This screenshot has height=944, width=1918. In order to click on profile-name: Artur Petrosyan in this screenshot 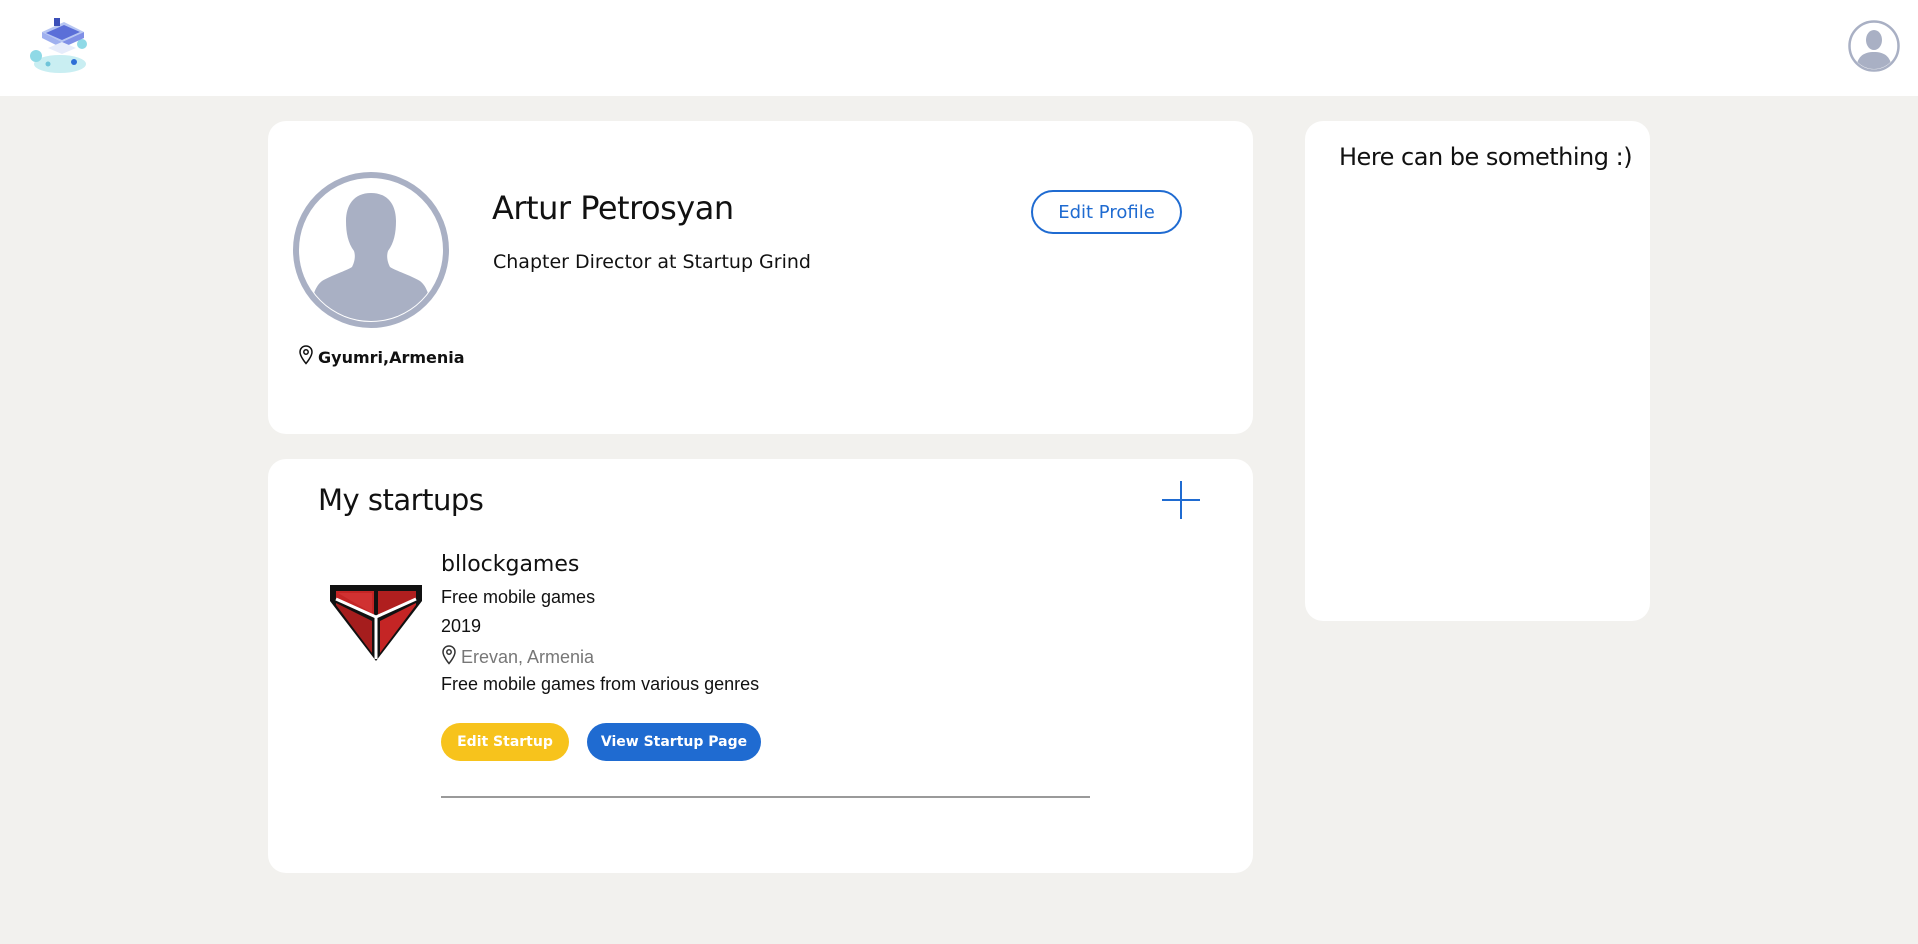, I will do `click(613, 208)`.